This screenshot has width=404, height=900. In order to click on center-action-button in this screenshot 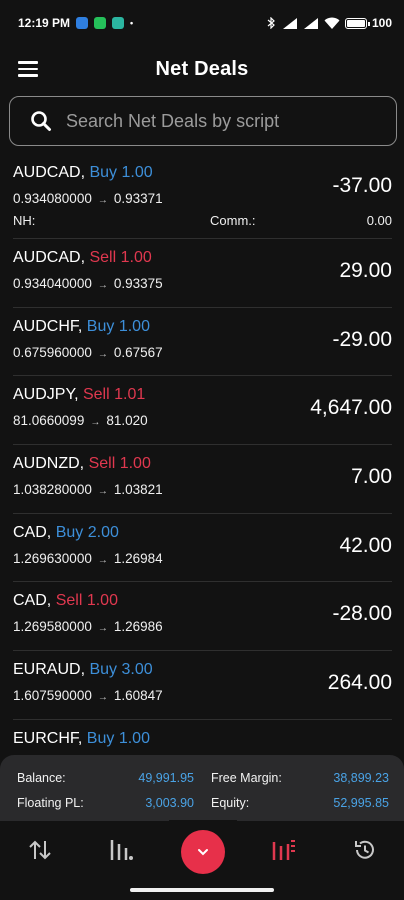, I will do `click(203, 852)`.